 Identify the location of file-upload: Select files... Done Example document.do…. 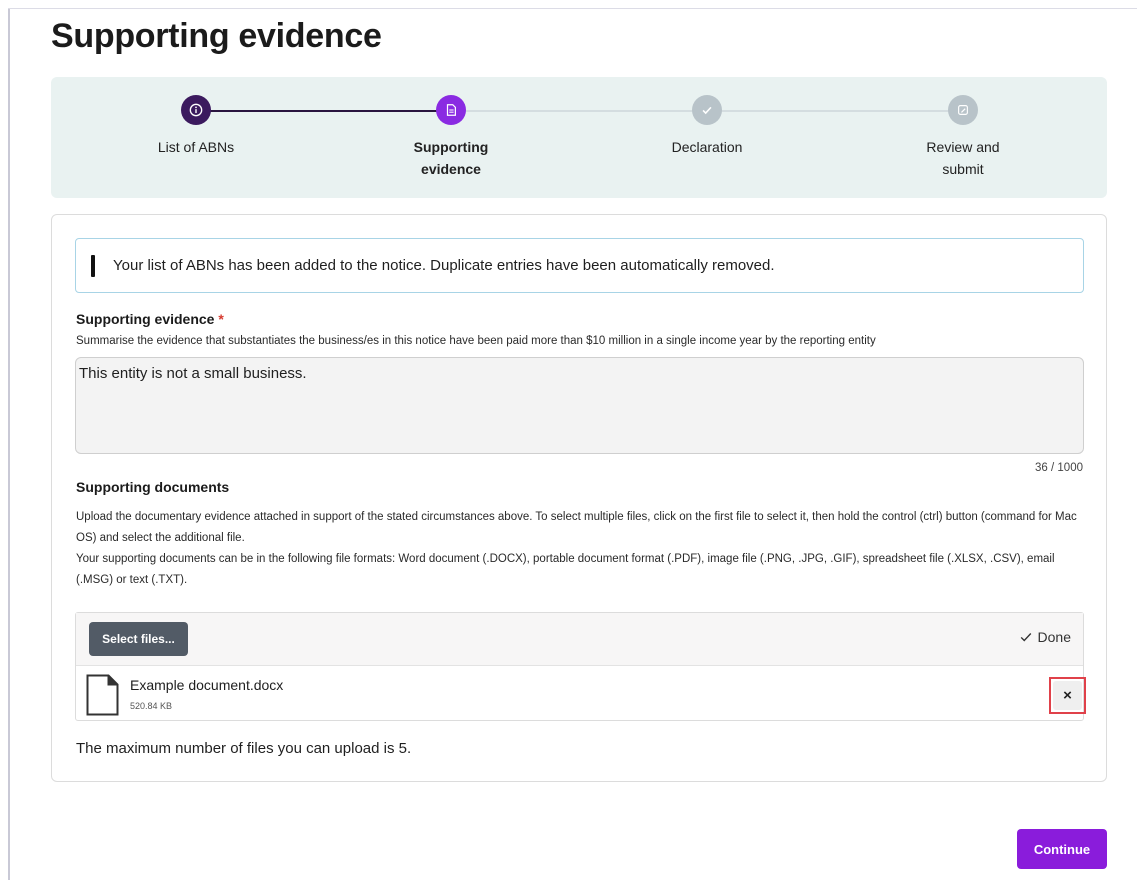
(580, 666).